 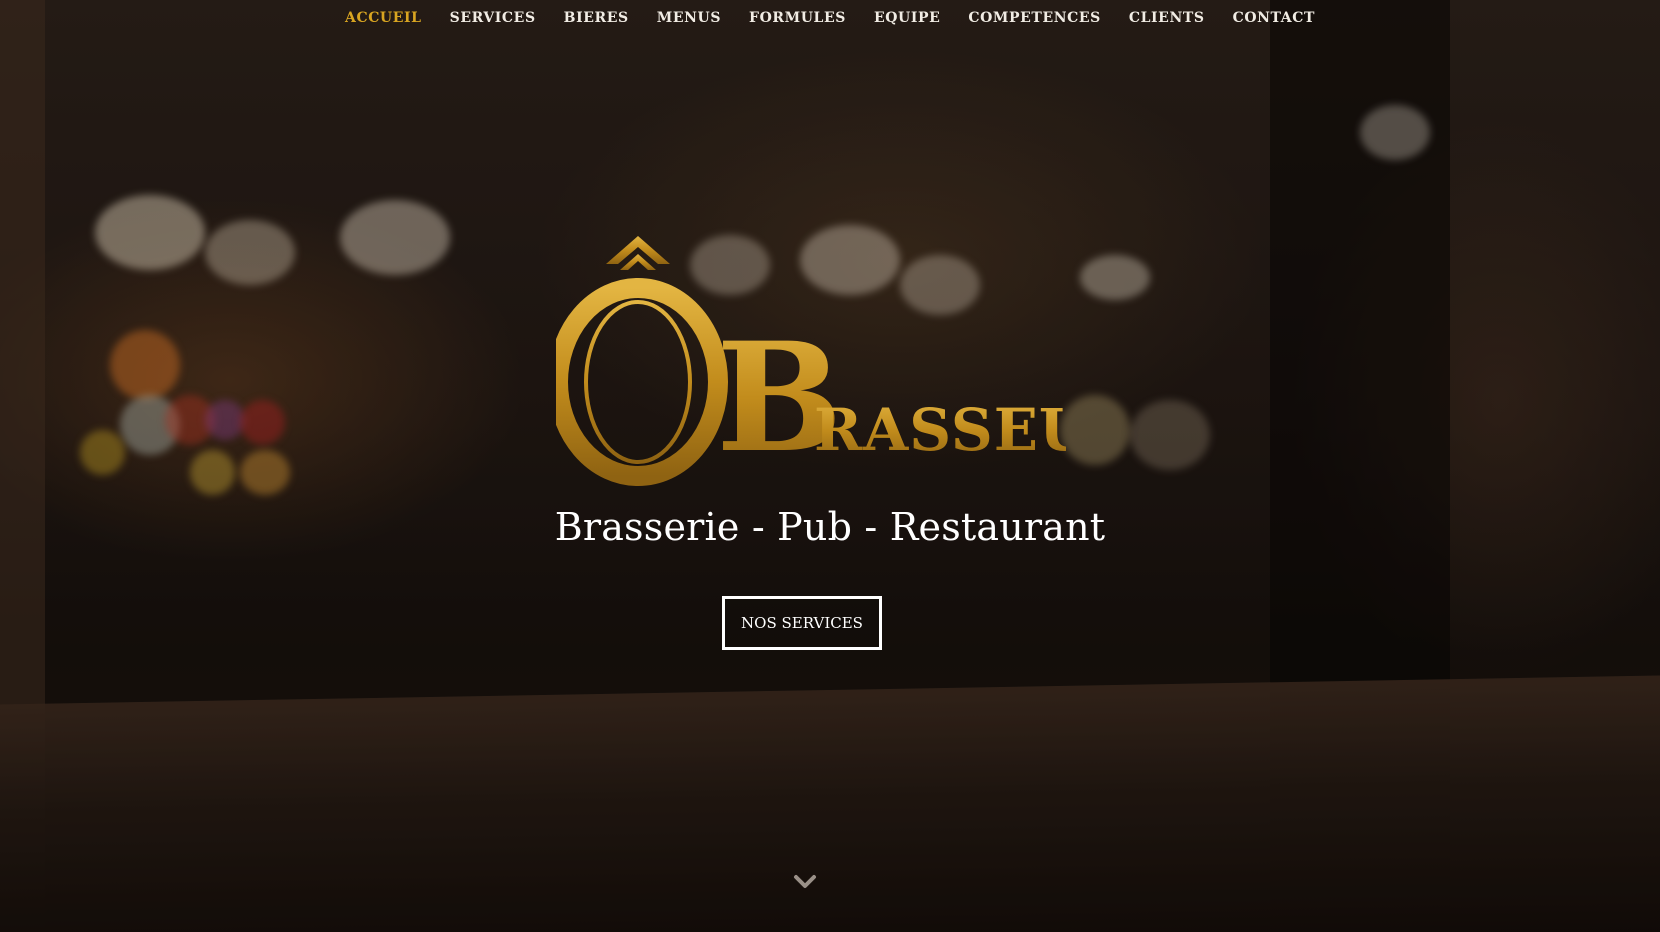 What do you see at coordinates (1274, 18) in the screenshot?
I see `nav-item-contact: CONTACT` at bounding box center [1274, 18].